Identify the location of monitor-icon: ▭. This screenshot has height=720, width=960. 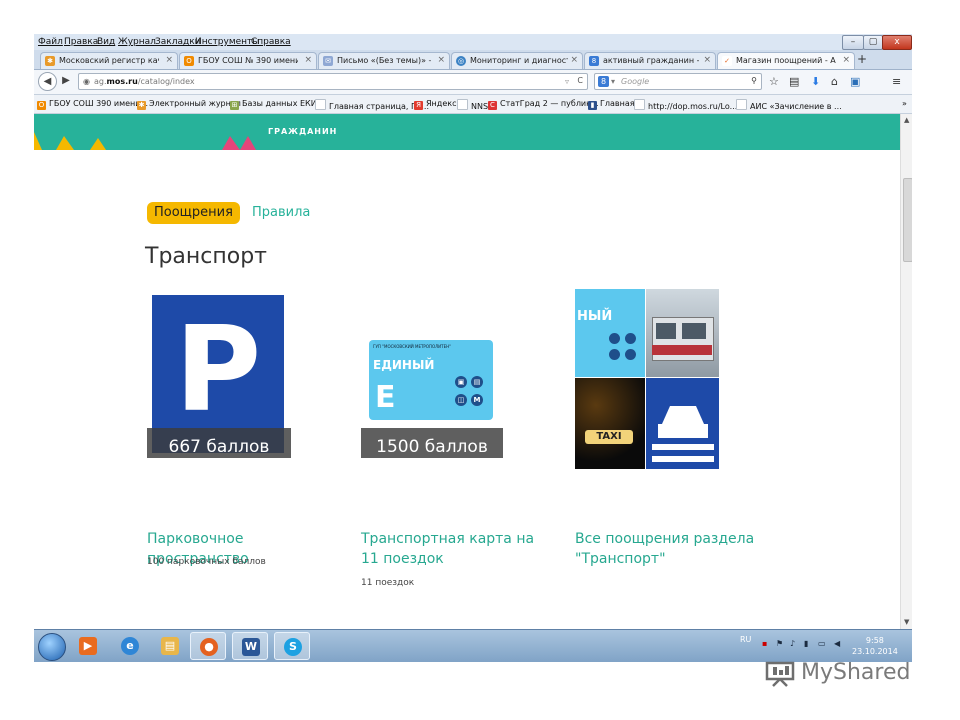
(822, 643).